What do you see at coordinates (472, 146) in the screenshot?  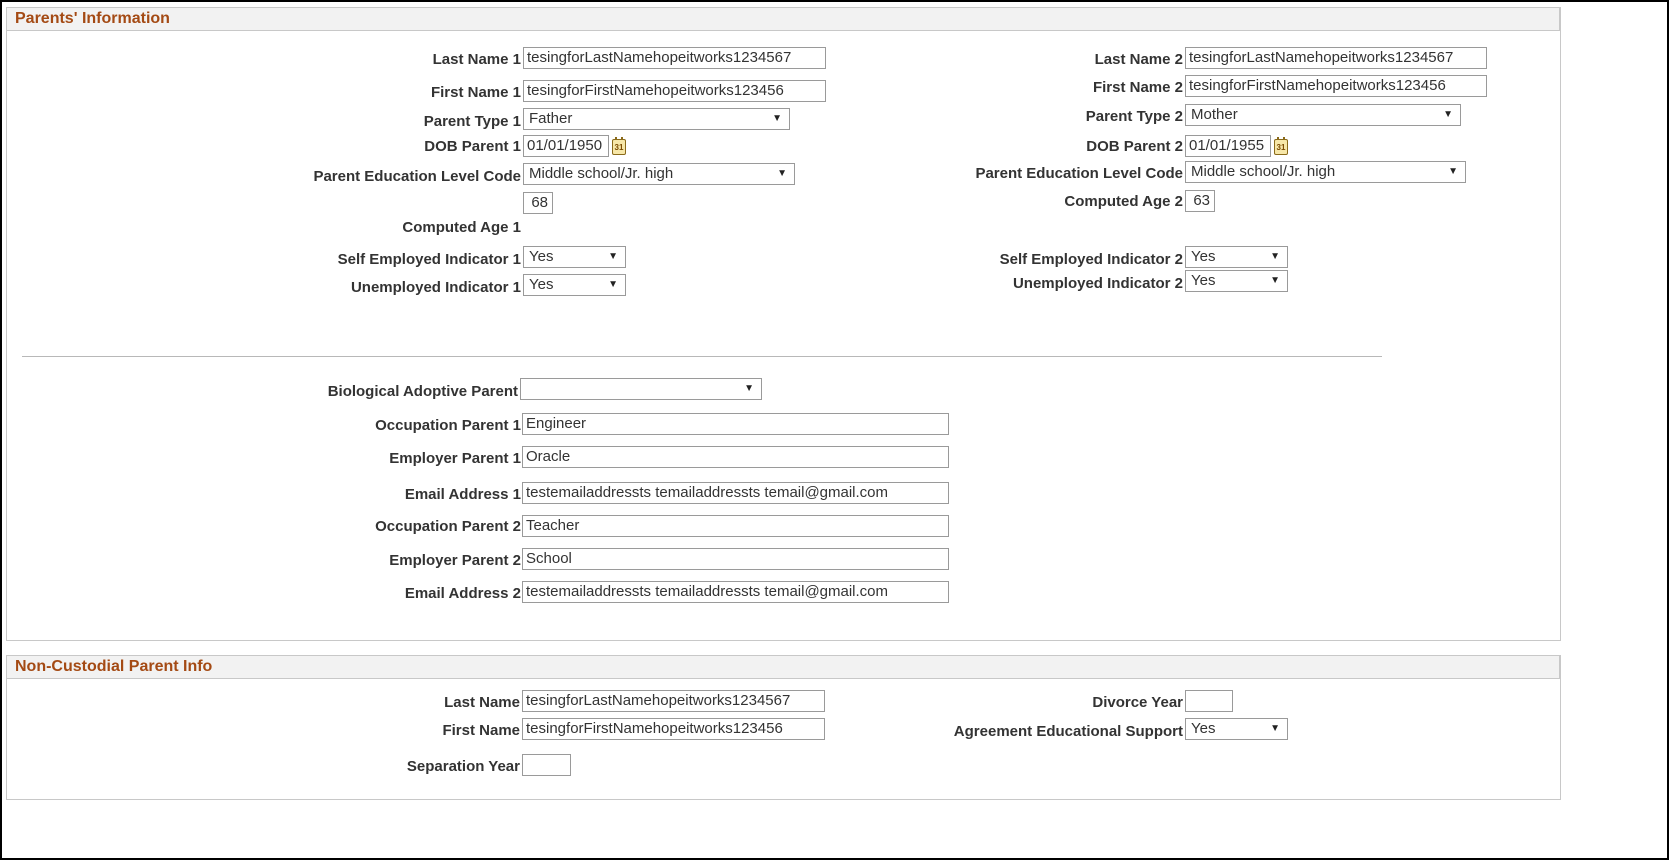 I see `dob-parent-1-label: DOB Parent 1` at bounding box center [472, 146].